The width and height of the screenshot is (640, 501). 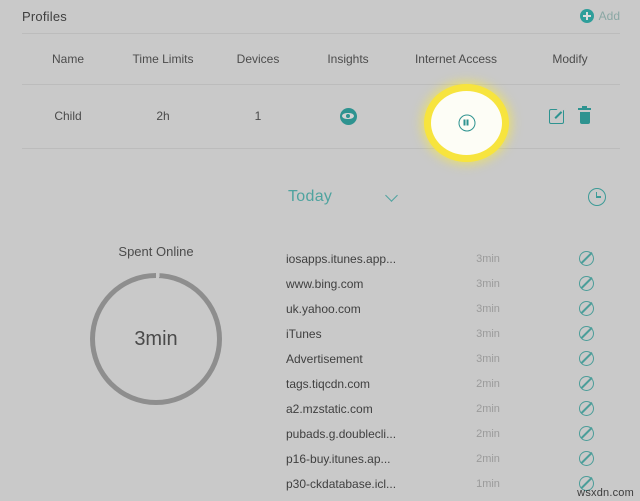 I want to click on usage-time: 1min, so click(x=488, y=483).